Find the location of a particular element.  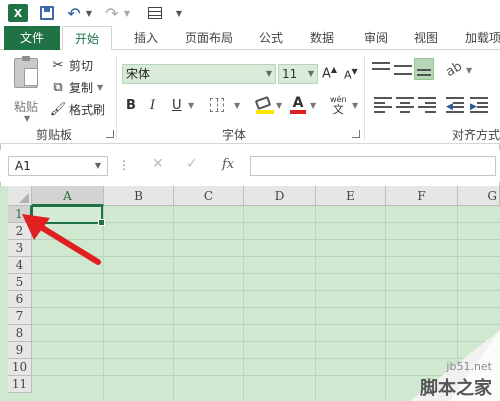

font-size-value: 11 is located at coordinates (290, 74).